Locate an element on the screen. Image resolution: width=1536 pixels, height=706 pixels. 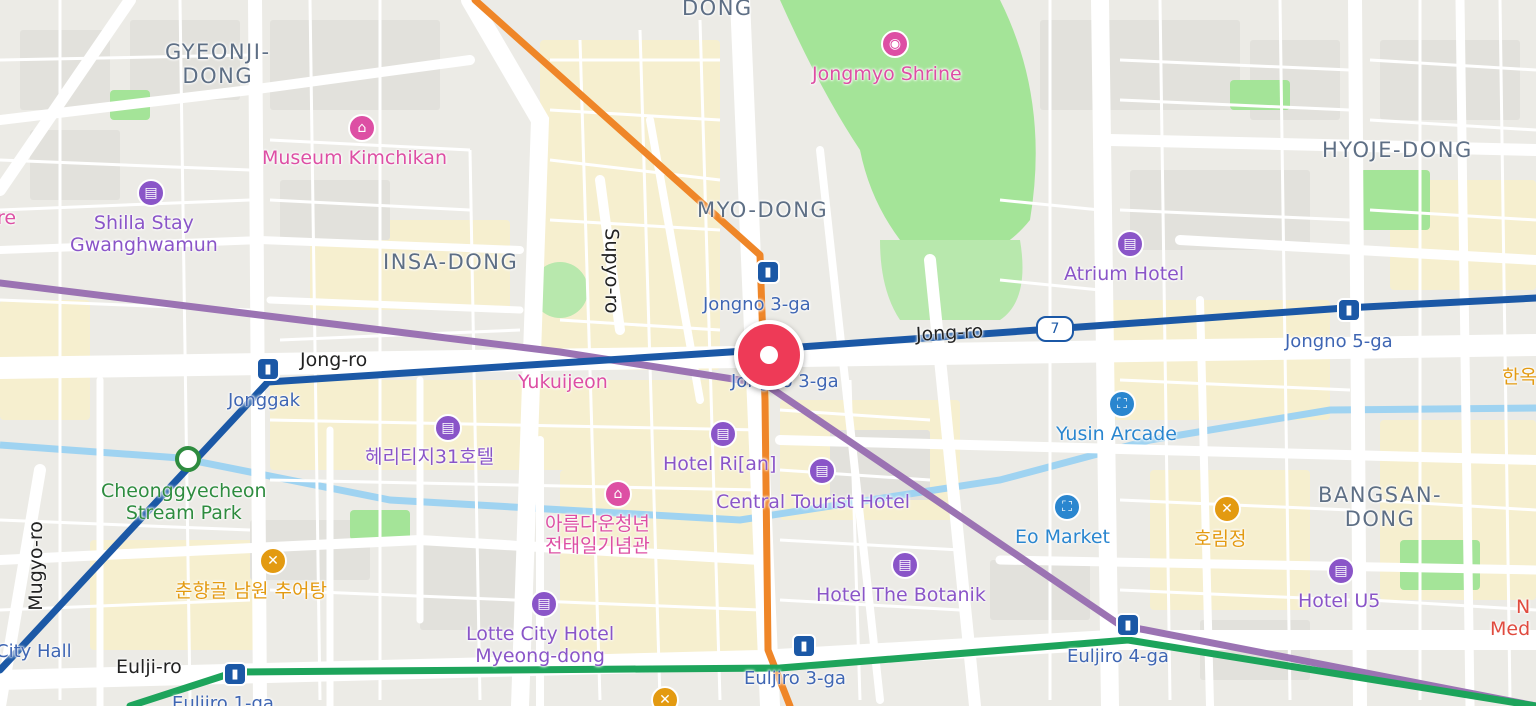
district-myo: MYO-DONG is located at coordinates (763, 210).